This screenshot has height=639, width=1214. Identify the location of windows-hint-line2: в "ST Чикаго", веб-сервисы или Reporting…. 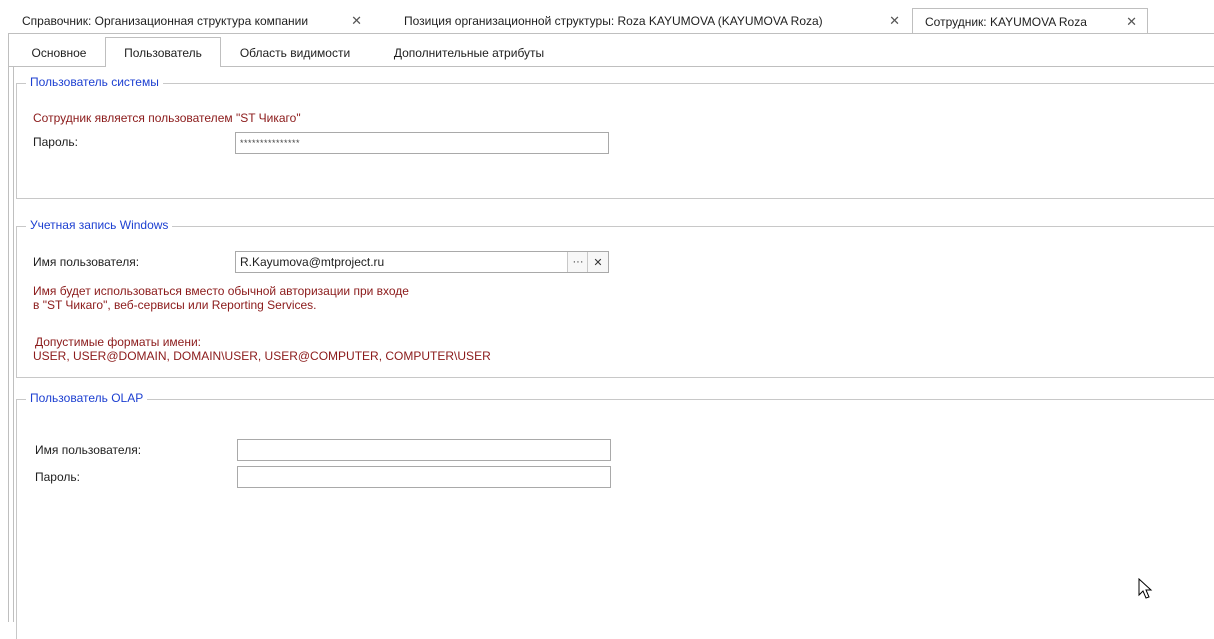
(175, 305).